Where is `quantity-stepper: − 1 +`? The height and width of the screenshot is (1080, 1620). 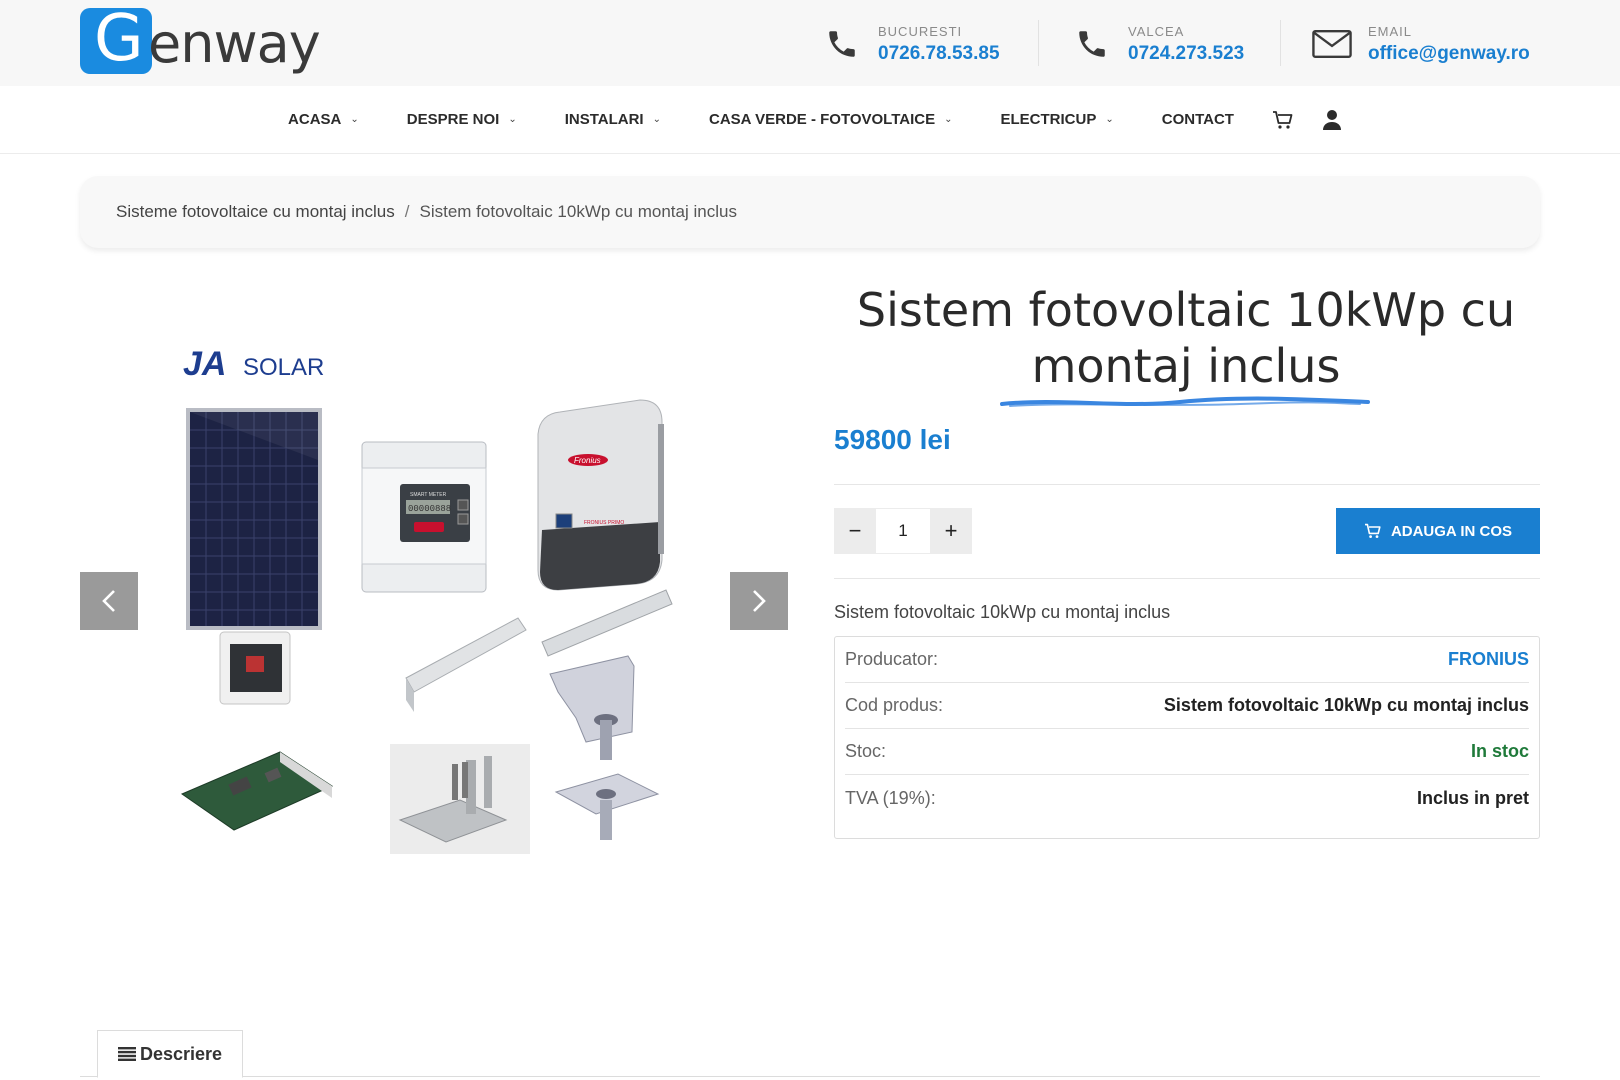 quantity-stepper: − 1 + is located at coordinates (903, 531).